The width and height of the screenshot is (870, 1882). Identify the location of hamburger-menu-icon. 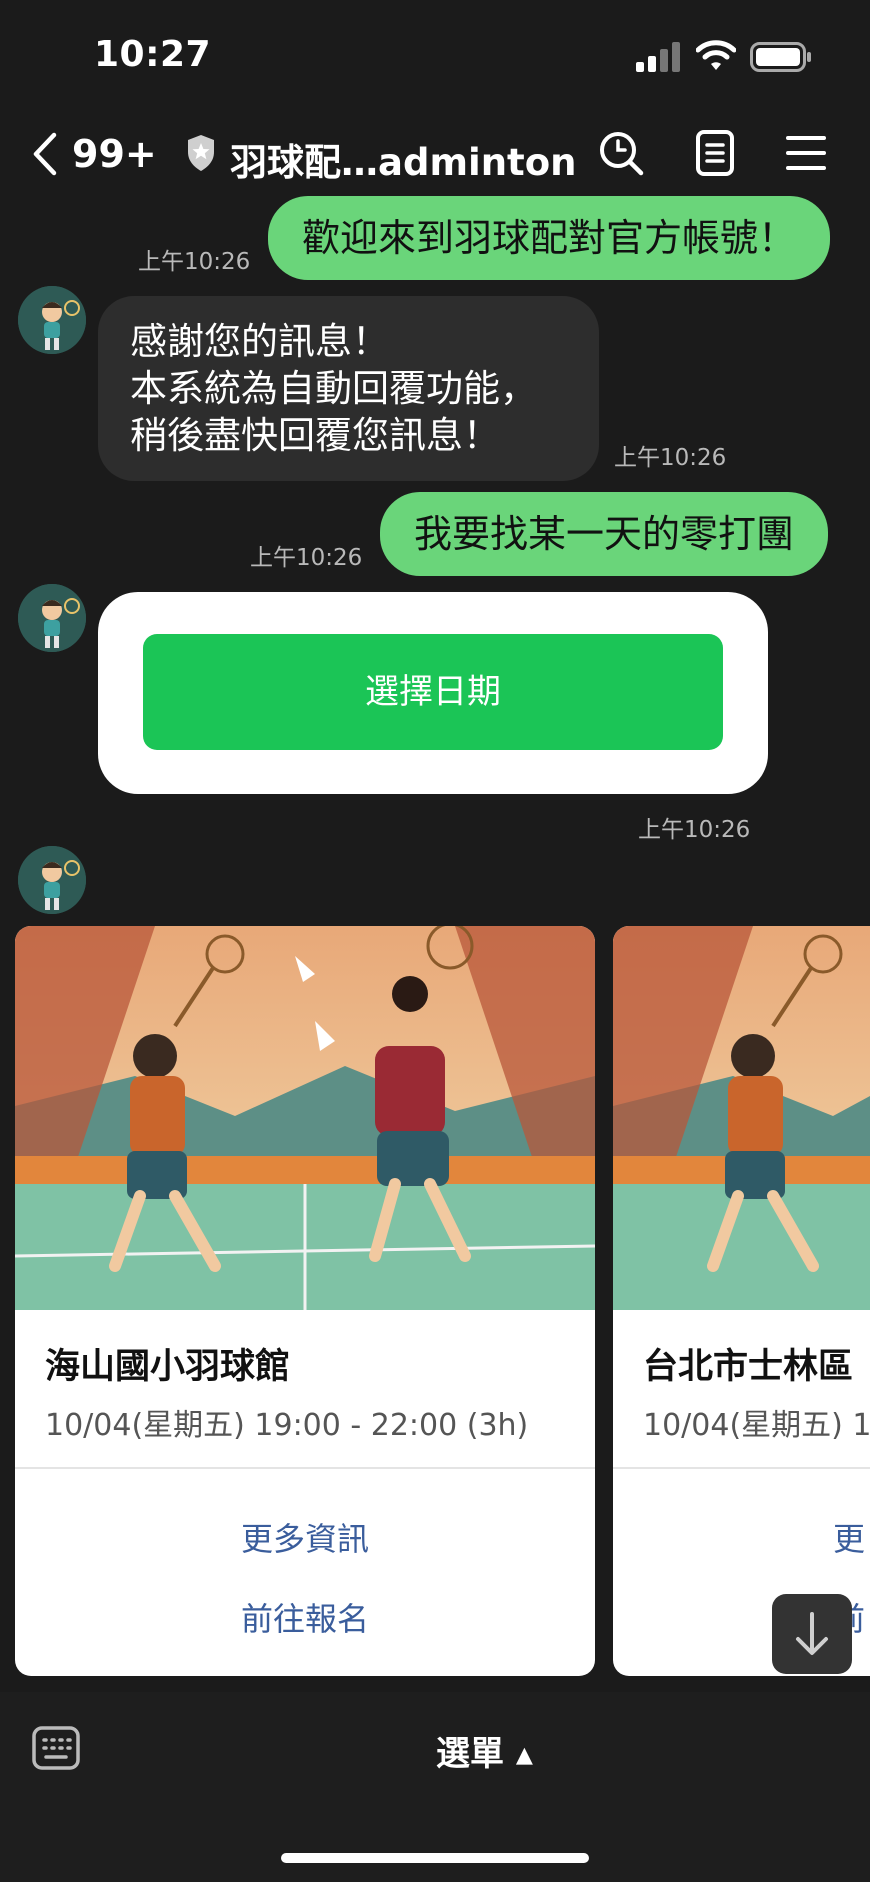
(806, 153).